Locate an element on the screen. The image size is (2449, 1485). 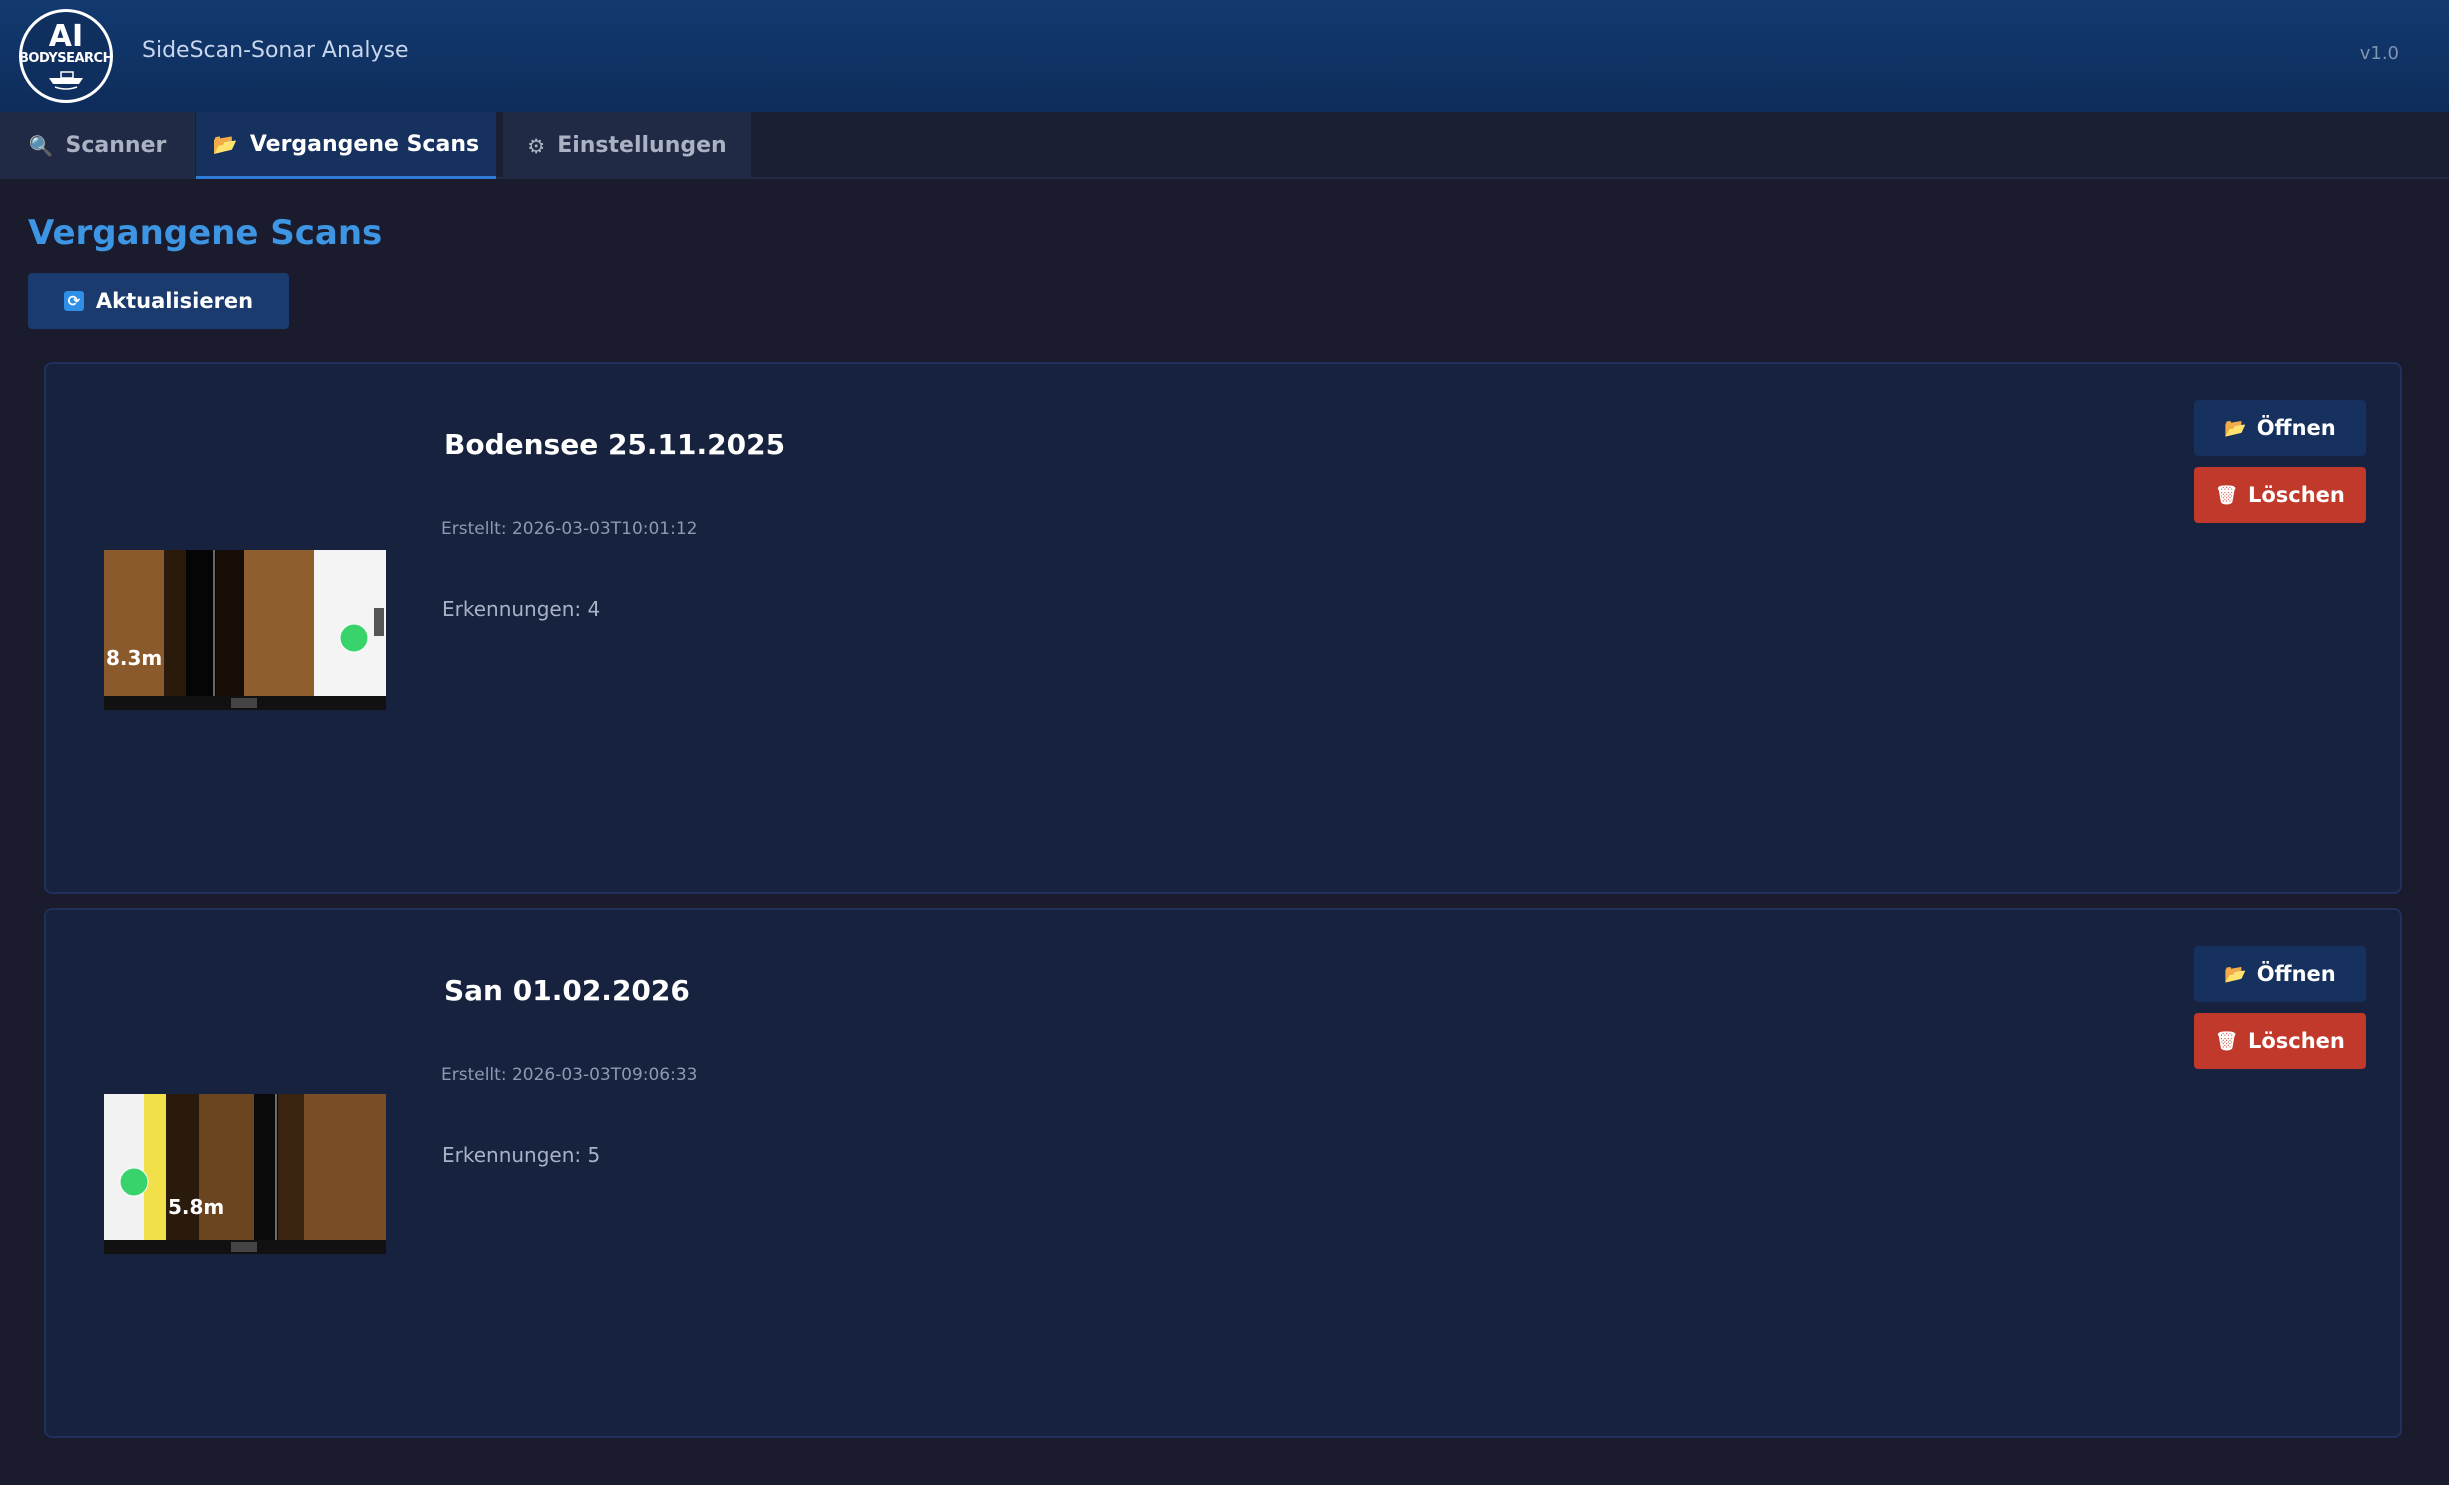
app-logo: AI BODYSEARCH is located at coordinates (66, 56).